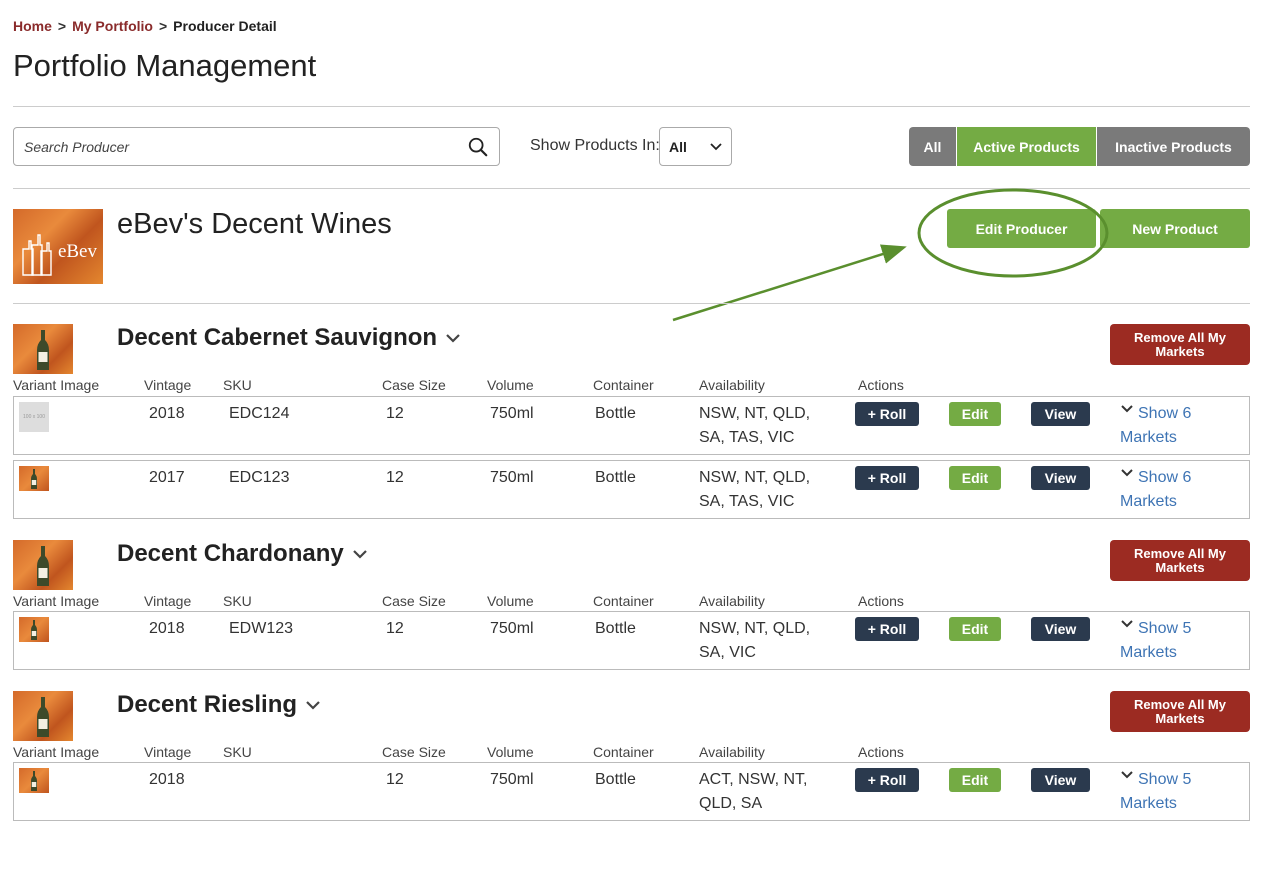  What do you see at coordinates (1021, 228) in the screenshot?
I see `edit-producer-button: Edit Producer` at bounding box center [1021, 228].